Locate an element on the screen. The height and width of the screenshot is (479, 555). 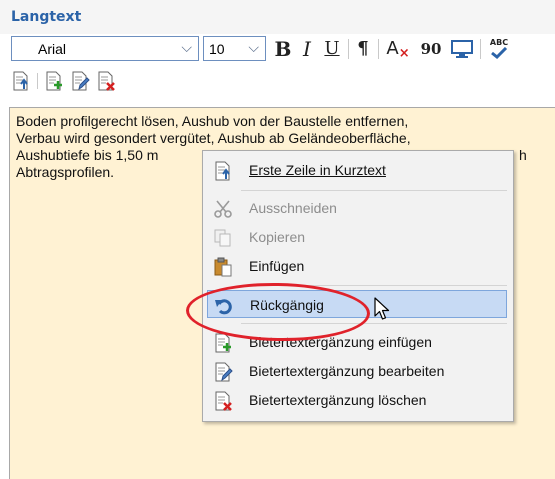
menu-divider is located at coordinates (374, 190).